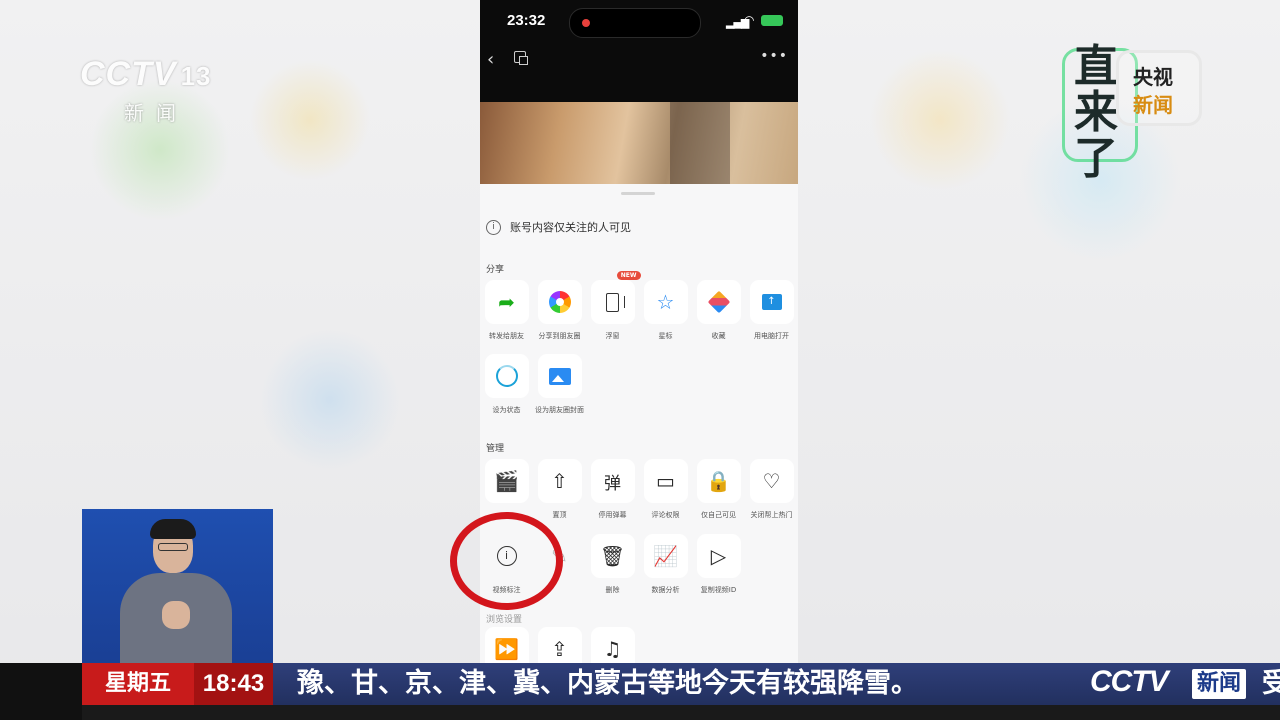 The height and width of the screenshot is (720, 1280). I want to click on pin-top-label: 置顶, so click(559, 515).